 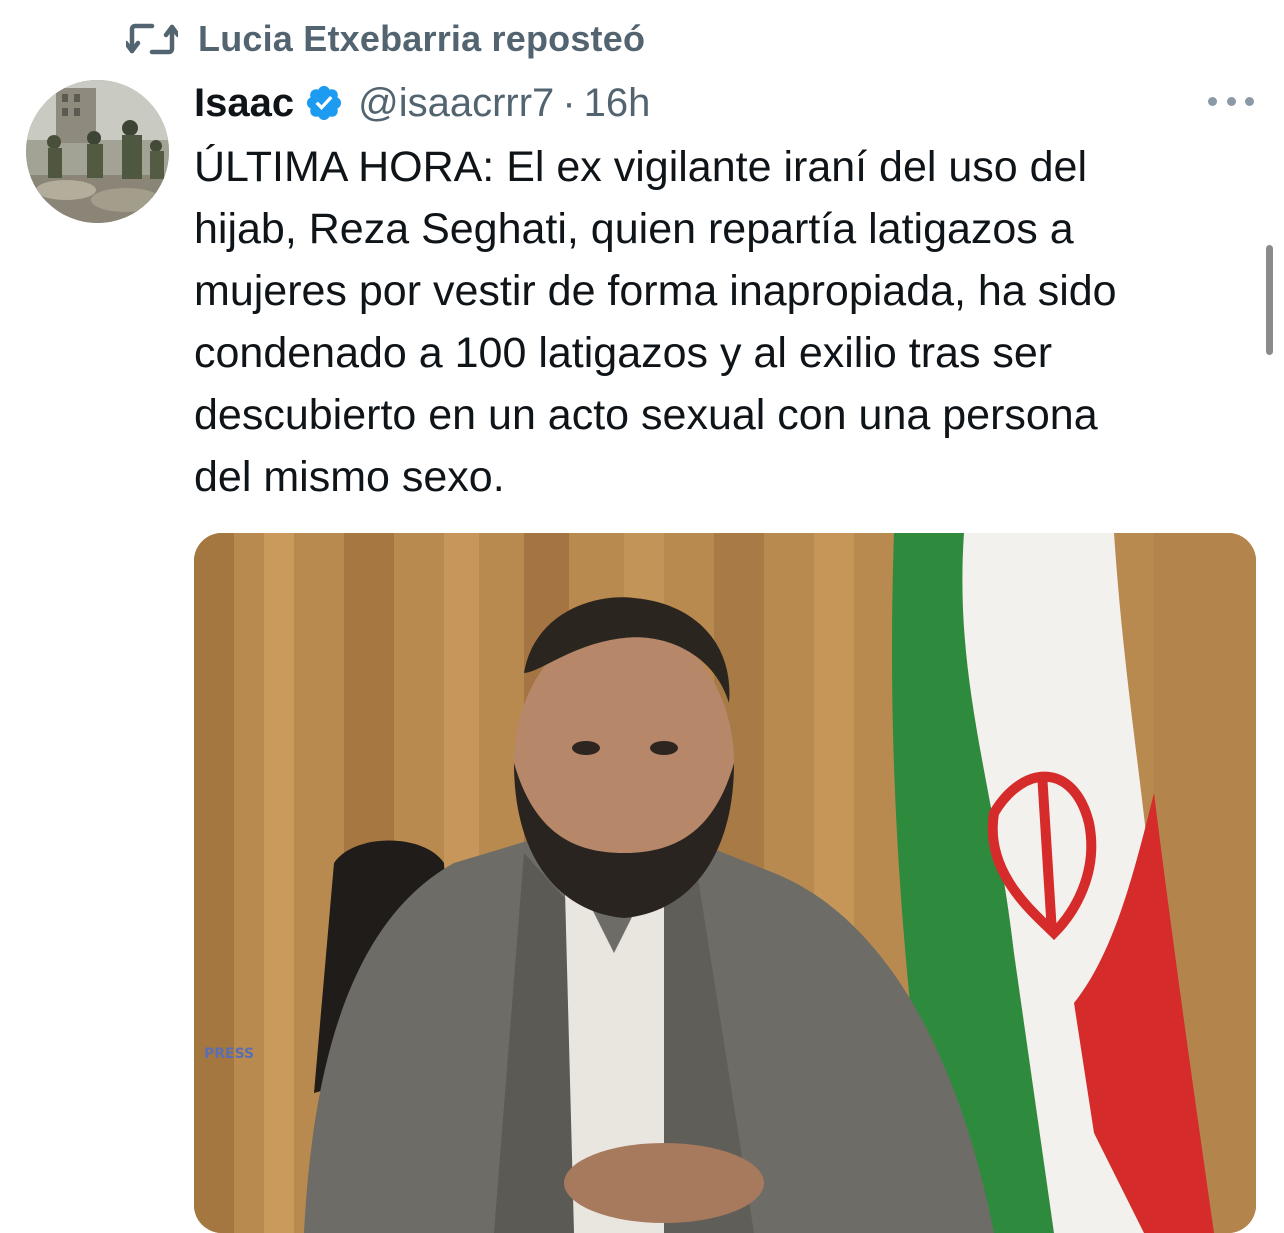 What do you see at coordinates (456, 103) in the screenshot?
I see `author-handle: @isaacrrr7` at bounding box center [456, 103].